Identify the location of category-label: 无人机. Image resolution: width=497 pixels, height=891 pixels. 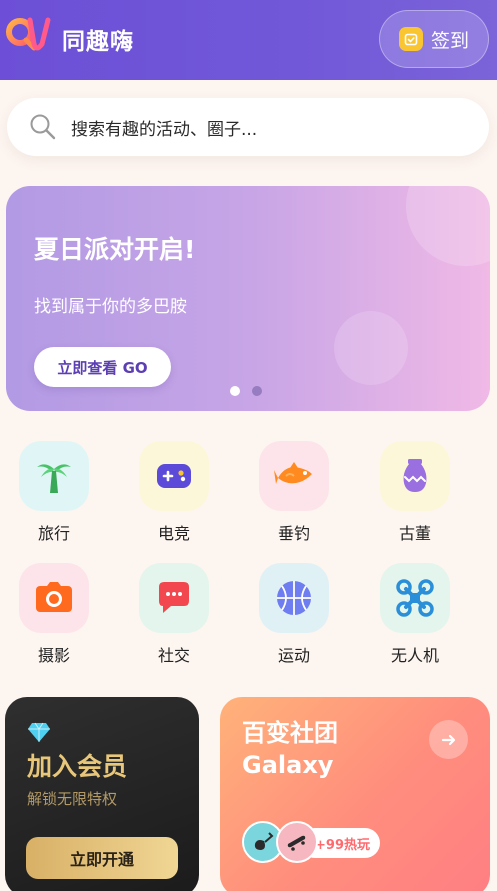
(414, 655).